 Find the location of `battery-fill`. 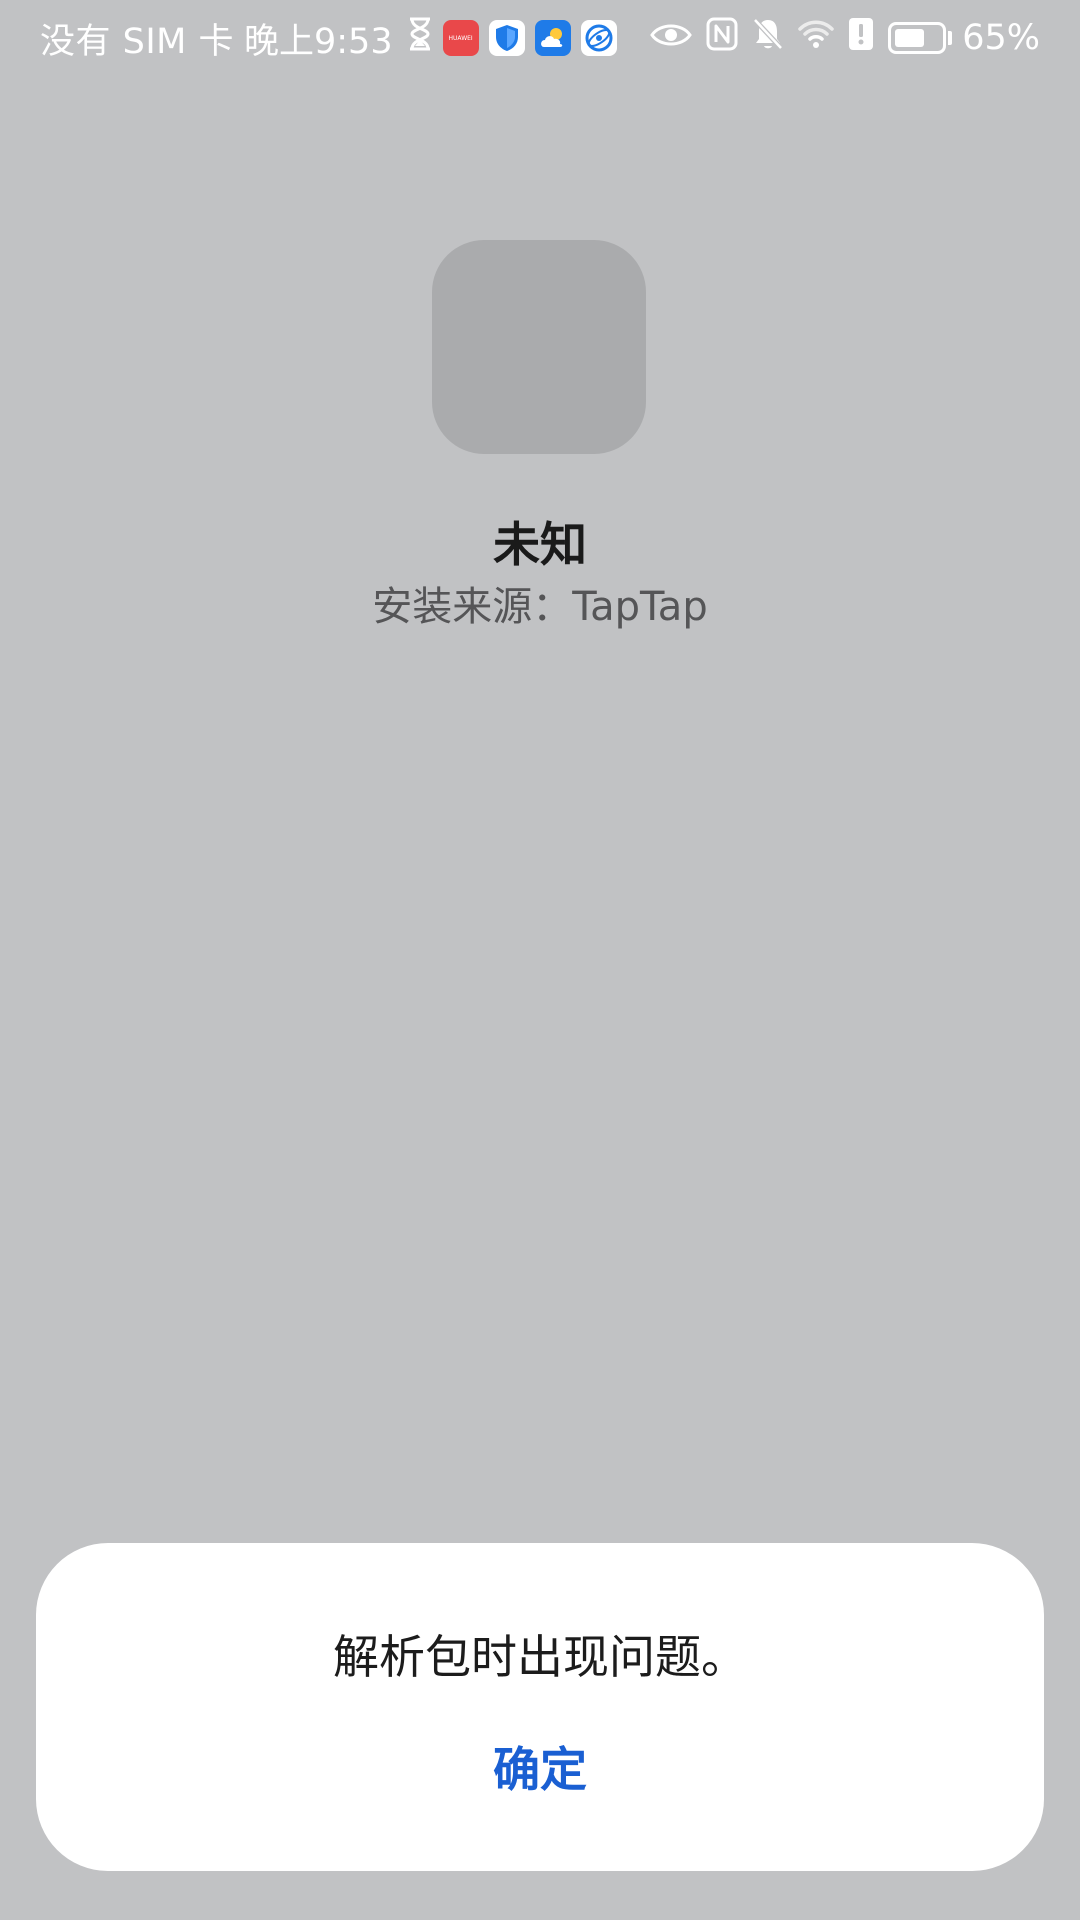

battery-fill is located at coordinates (910, 38).